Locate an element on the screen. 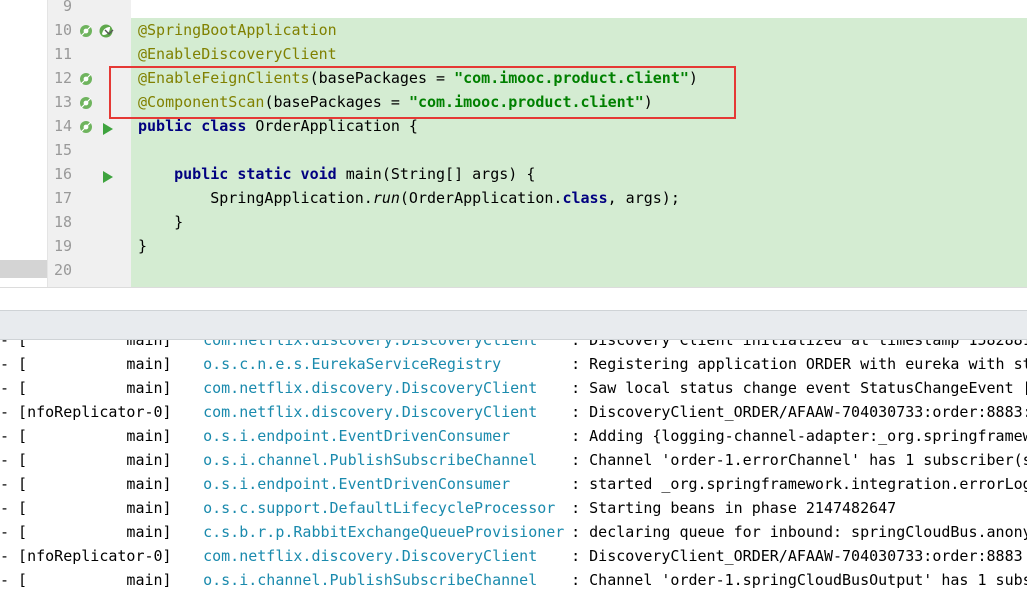  selected-strip-item is located at coordinates (23, 269).